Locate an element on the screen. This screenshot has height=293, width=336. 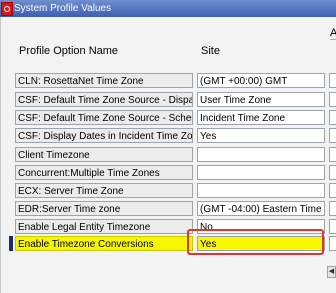
profile-option-name-cell: CLN: RosettaNet Time Zone is located at coordinates (104, 80).